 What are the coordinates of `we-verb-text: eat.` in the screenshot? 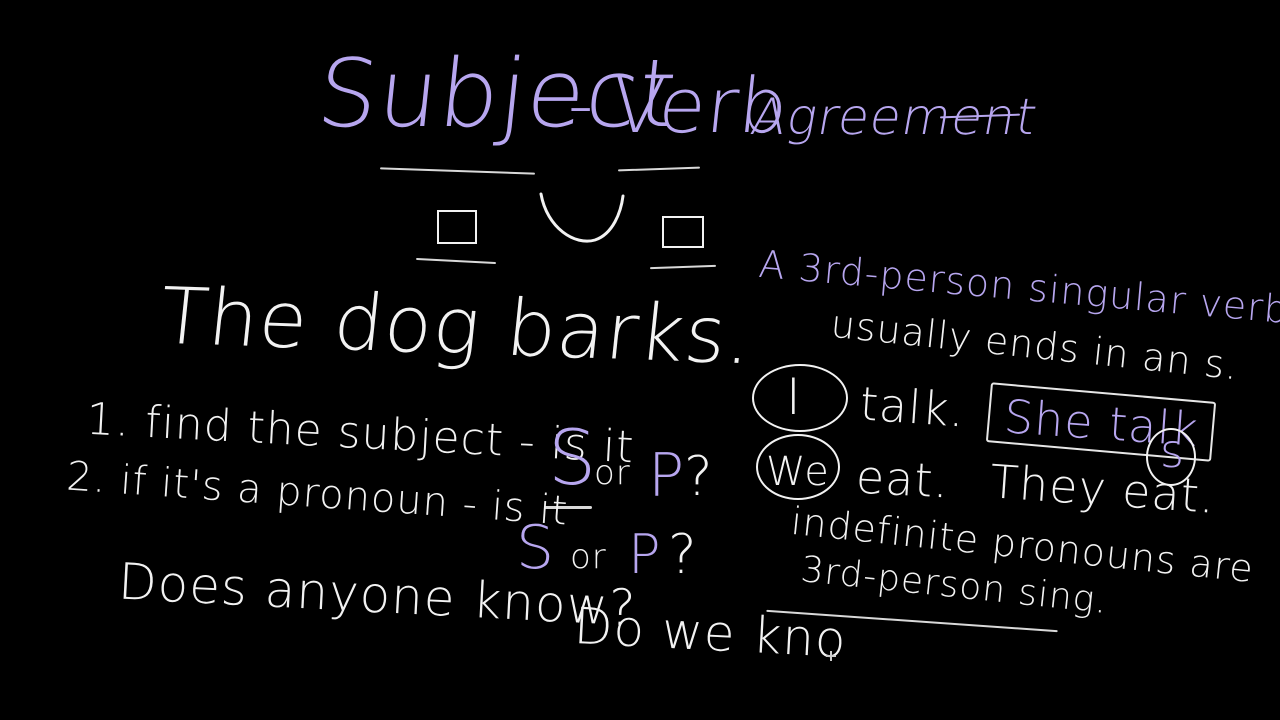 It's located at (902, 479).